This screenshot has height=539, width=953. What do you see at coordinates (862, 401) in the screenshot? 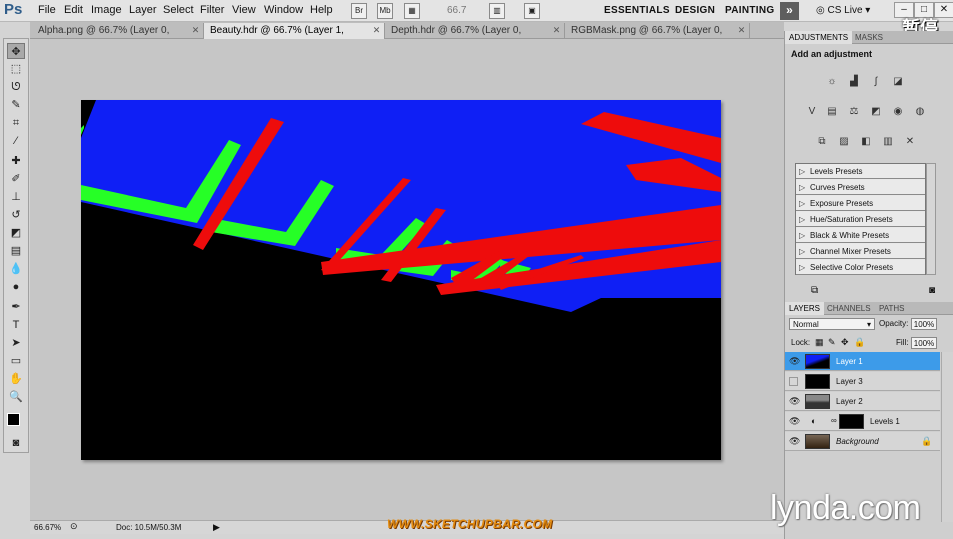
I see `layer-row: 👁 Layer 2` at bounding box center [862, 401].